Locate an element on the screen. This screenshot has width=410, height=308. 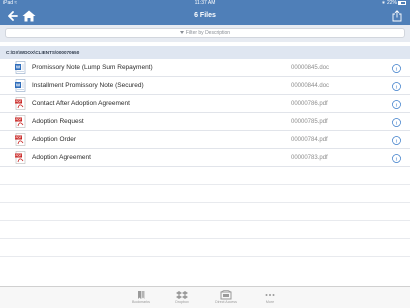
dropbox-icon is located at coordinates (182, 295).